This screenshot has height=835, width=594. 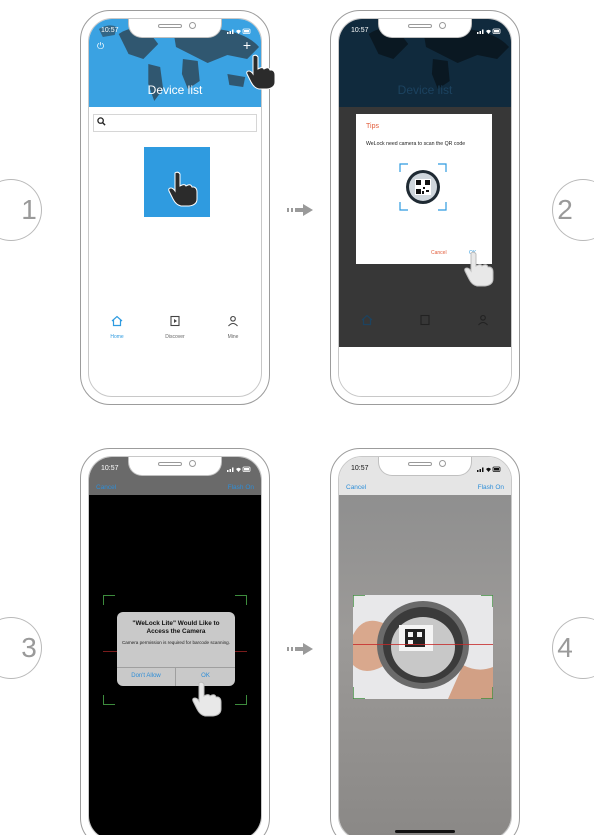 What do you see at coordinates (101, 121) in the screenshot?
I see `search-icon` at bounding box center [101, 121].